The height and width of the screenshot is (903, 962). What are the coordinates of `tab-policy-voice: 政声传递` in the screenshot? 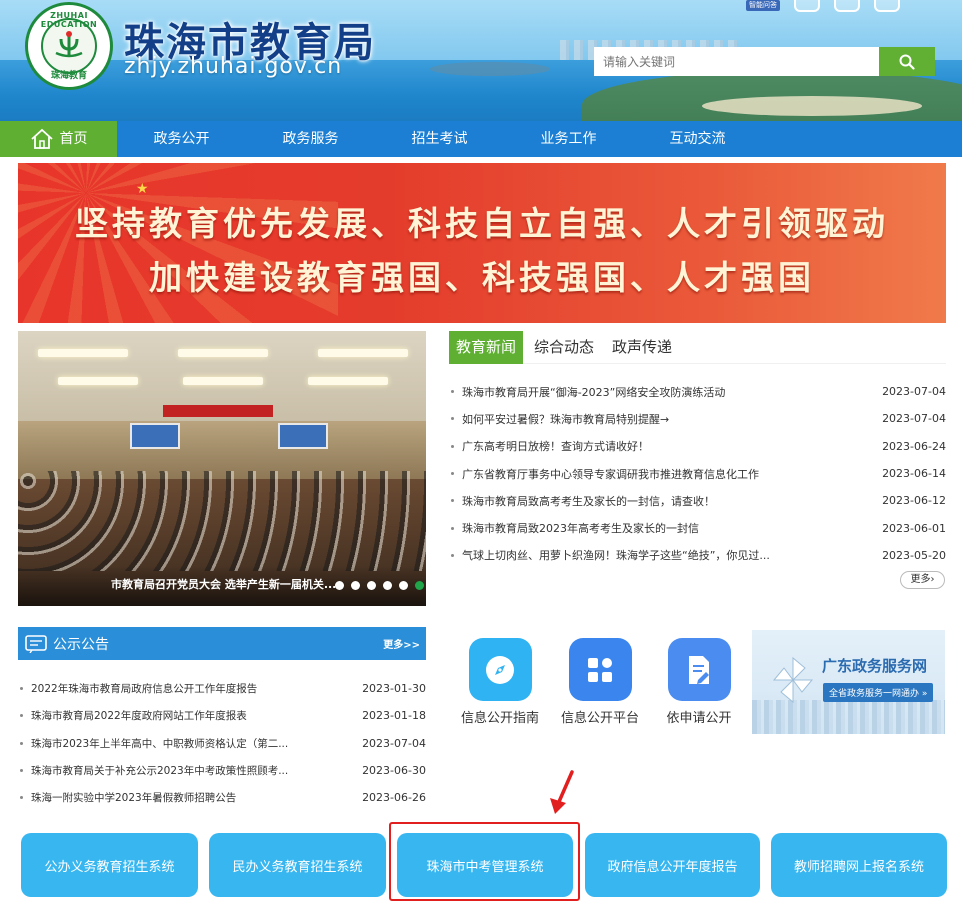 It's located at (642, 347).